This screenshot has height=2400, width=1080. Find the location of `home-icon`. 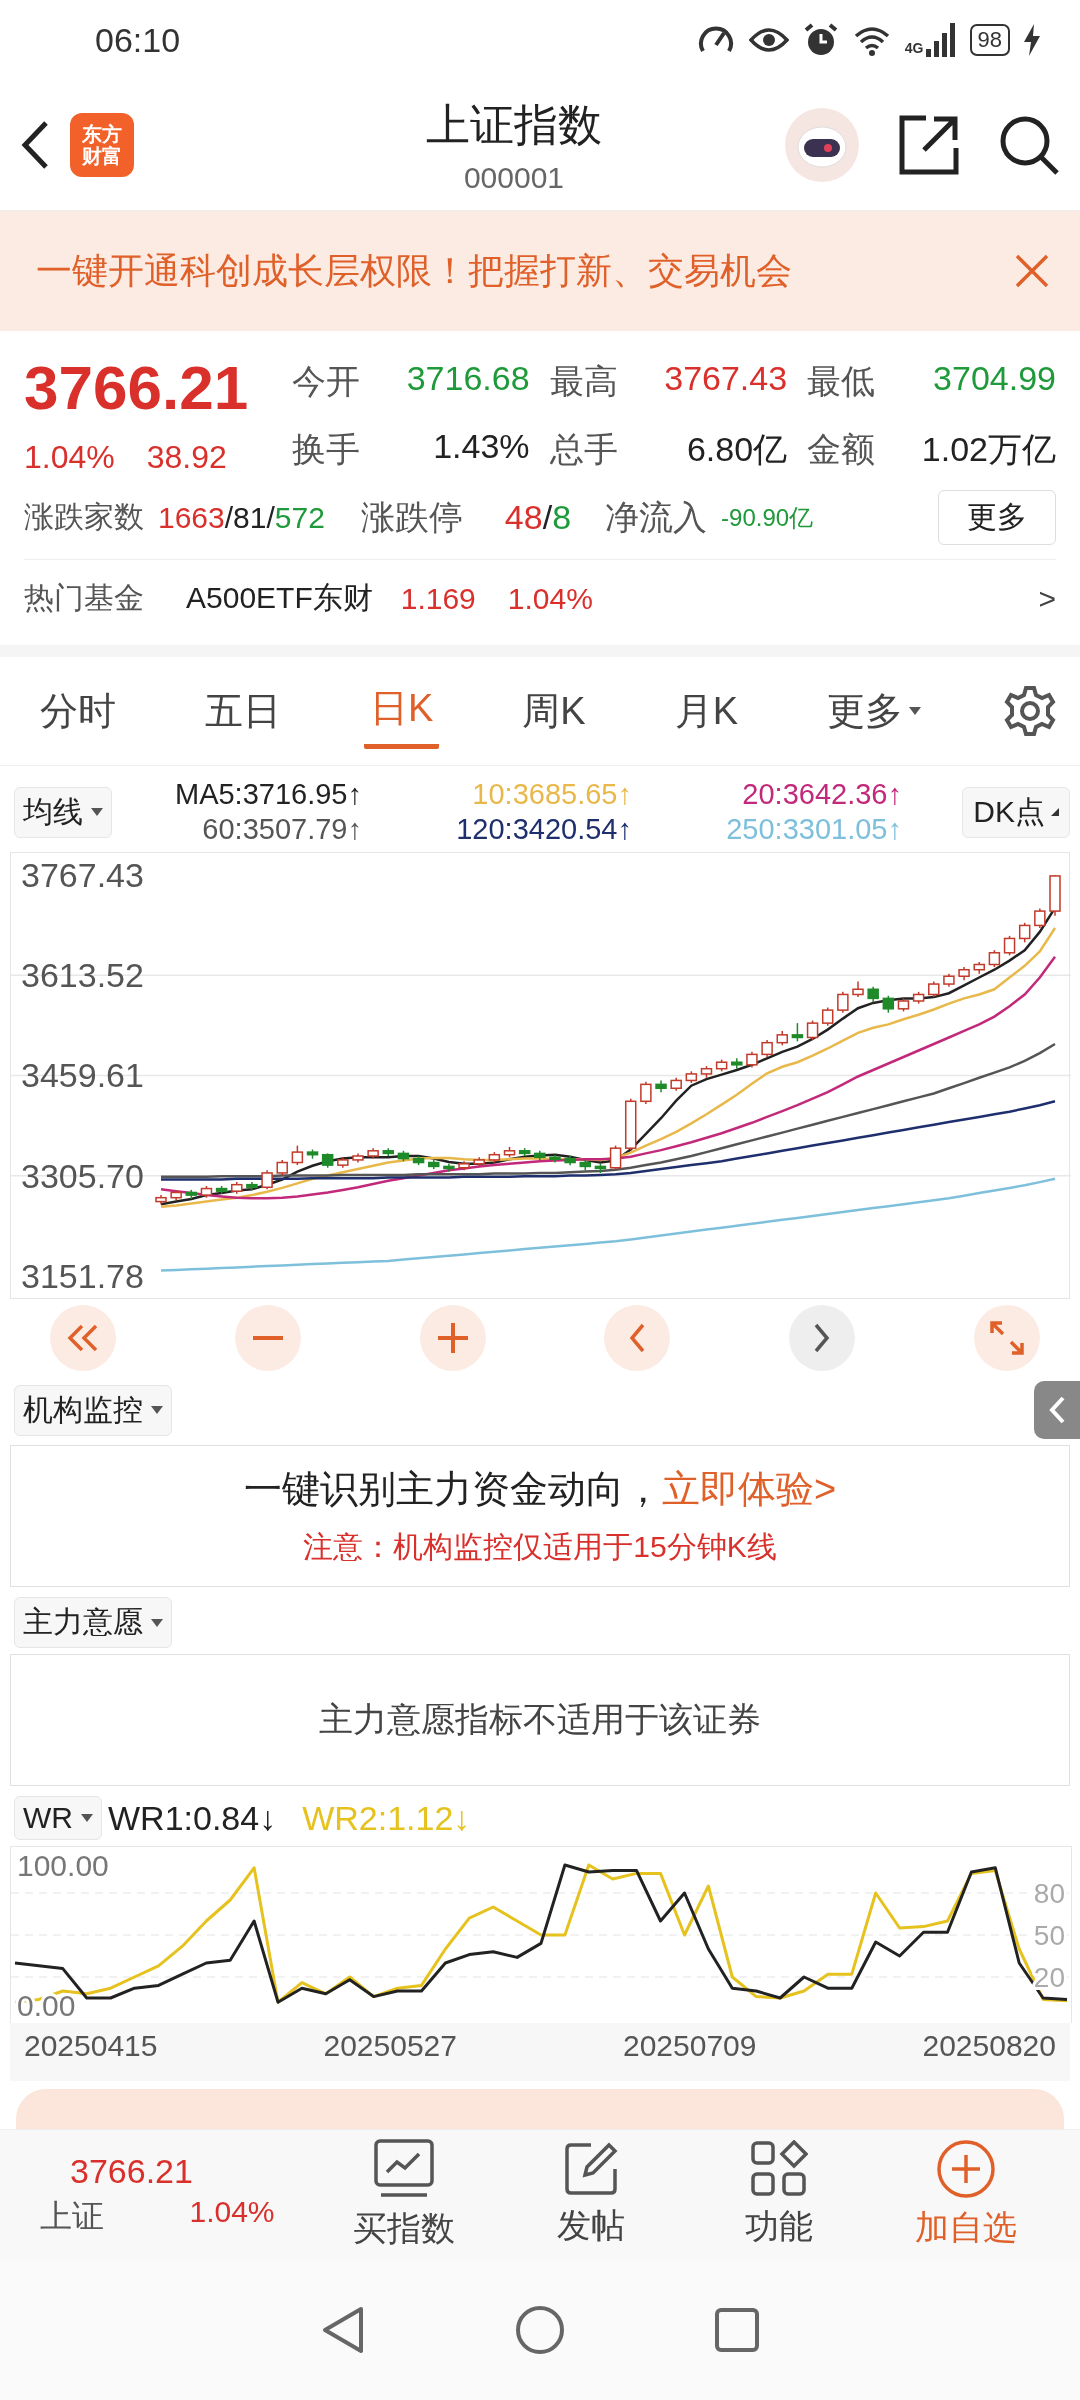

home-icon is located at coordinates (540, 2330).